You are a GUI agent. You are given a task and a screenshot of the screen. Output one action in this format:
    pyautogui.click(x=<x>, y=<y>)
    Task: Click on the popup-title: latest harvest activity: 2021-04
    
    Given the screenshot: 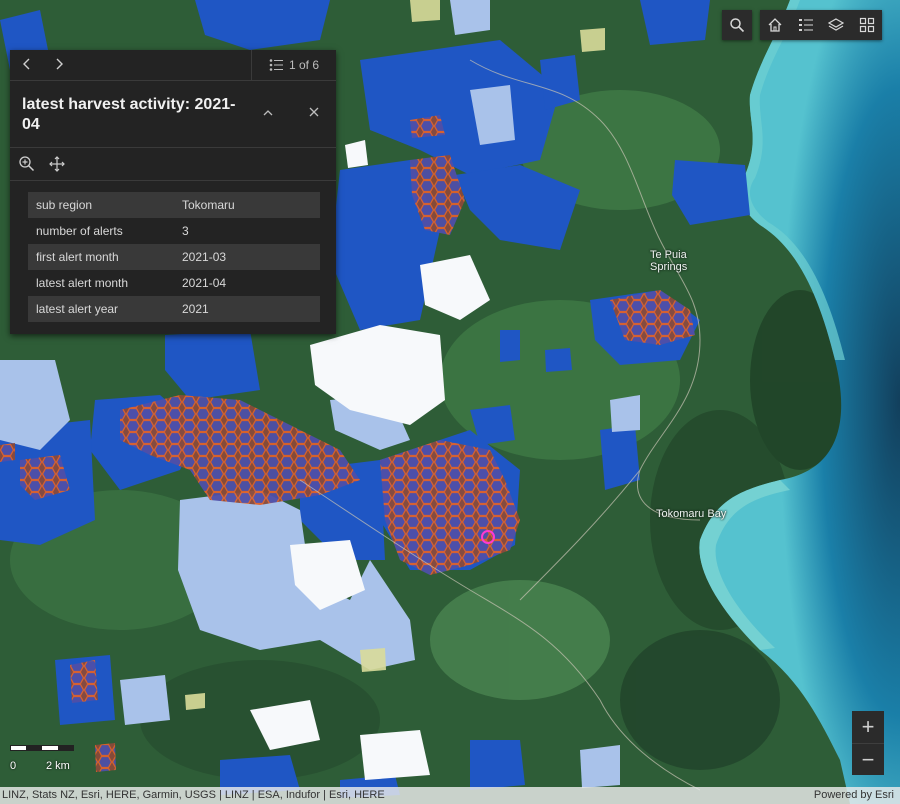 What is the action you would take?
    pyautogui.click(x=129, y=114)
    